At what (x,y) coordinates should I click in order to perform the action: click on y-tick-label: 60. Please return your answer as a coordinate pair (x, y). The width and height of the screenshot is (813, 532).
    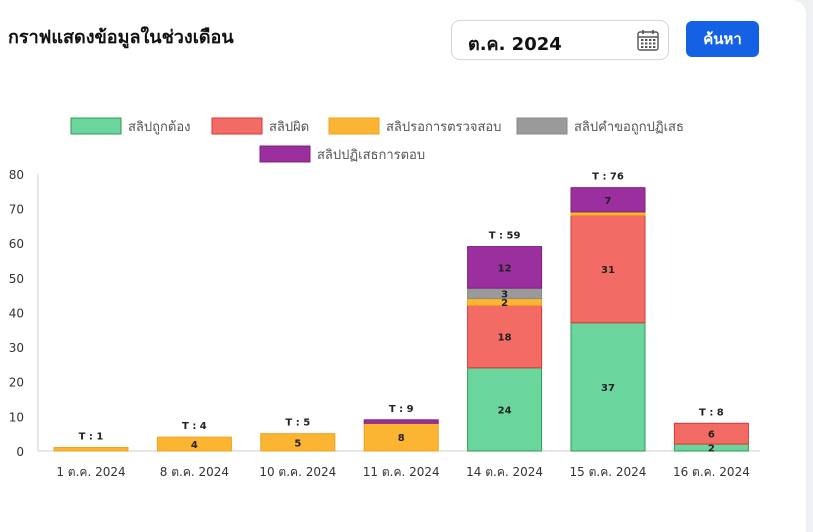
    Looking at the image, I should click on (16, 244).